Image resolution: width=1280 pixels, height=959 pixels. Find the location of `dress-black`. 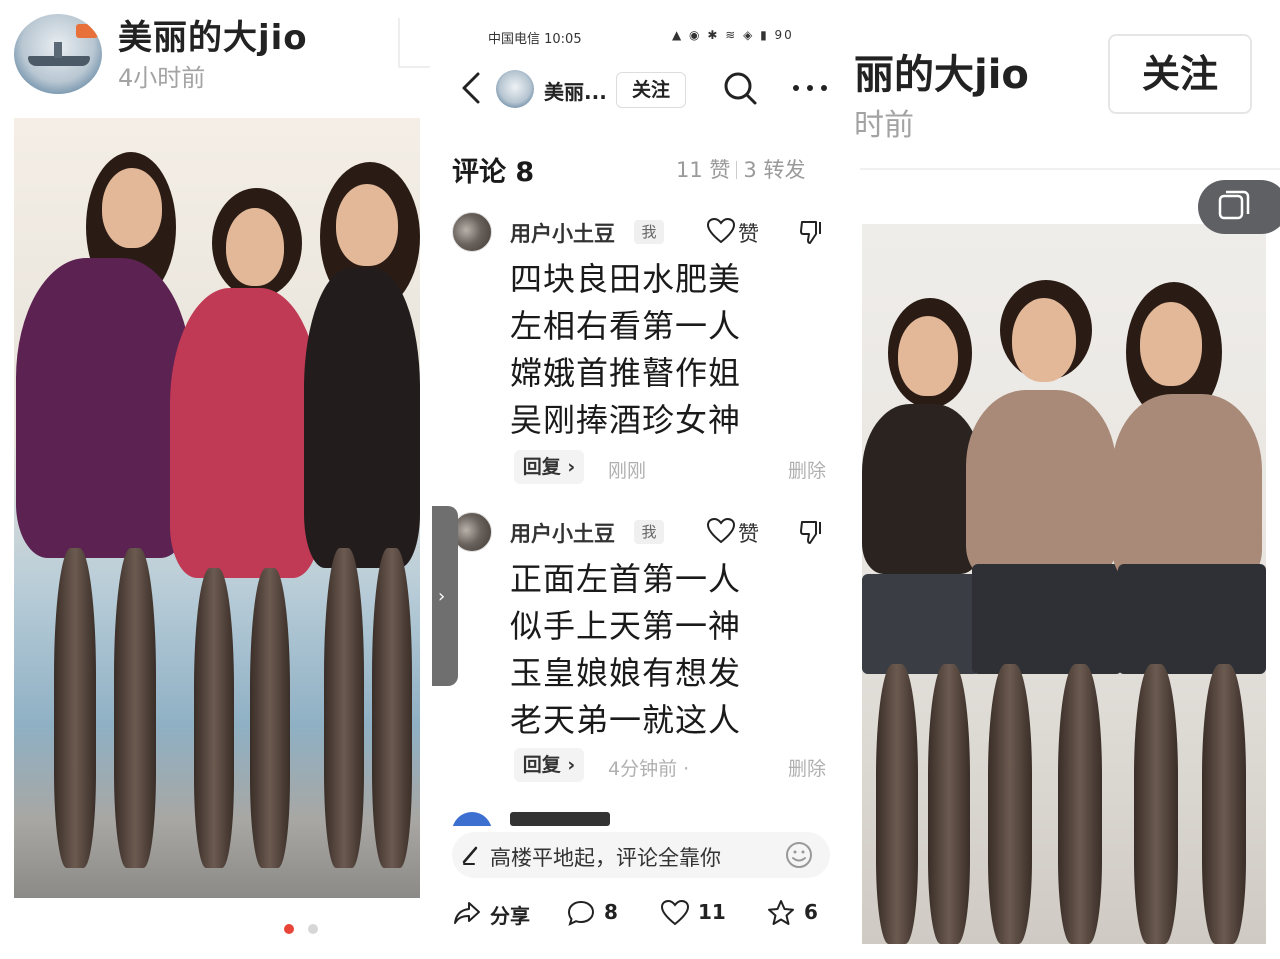

dress-black is located at coordinates (362, 418).